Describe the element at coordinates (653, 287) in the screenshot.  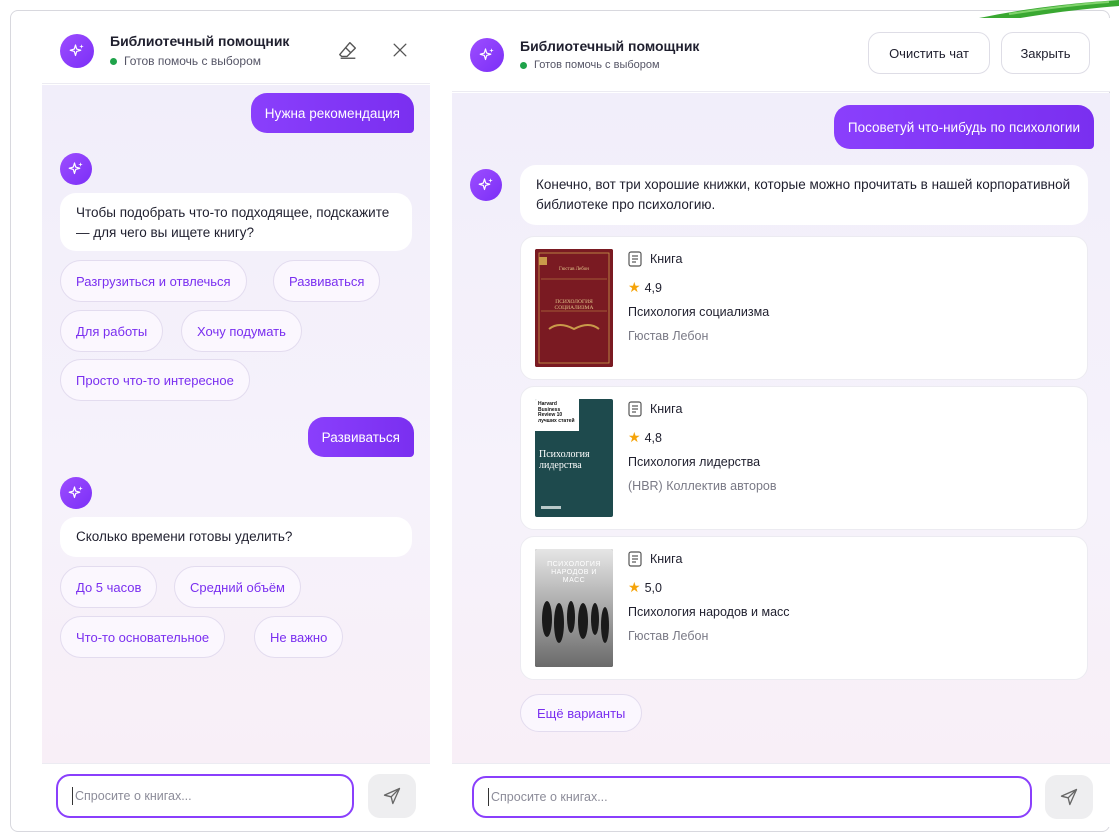
I see `rating-value: 4,9` at that location.